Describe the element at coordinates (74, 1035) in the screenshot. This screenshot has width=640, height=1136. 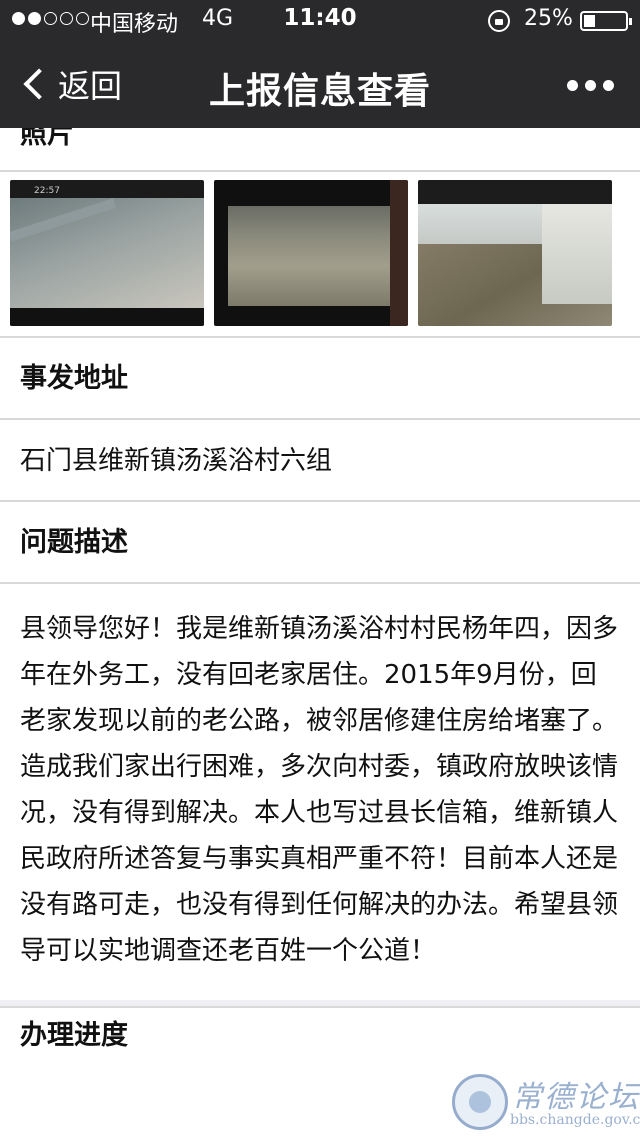
I see `progress-label: 办理进度` at that location.